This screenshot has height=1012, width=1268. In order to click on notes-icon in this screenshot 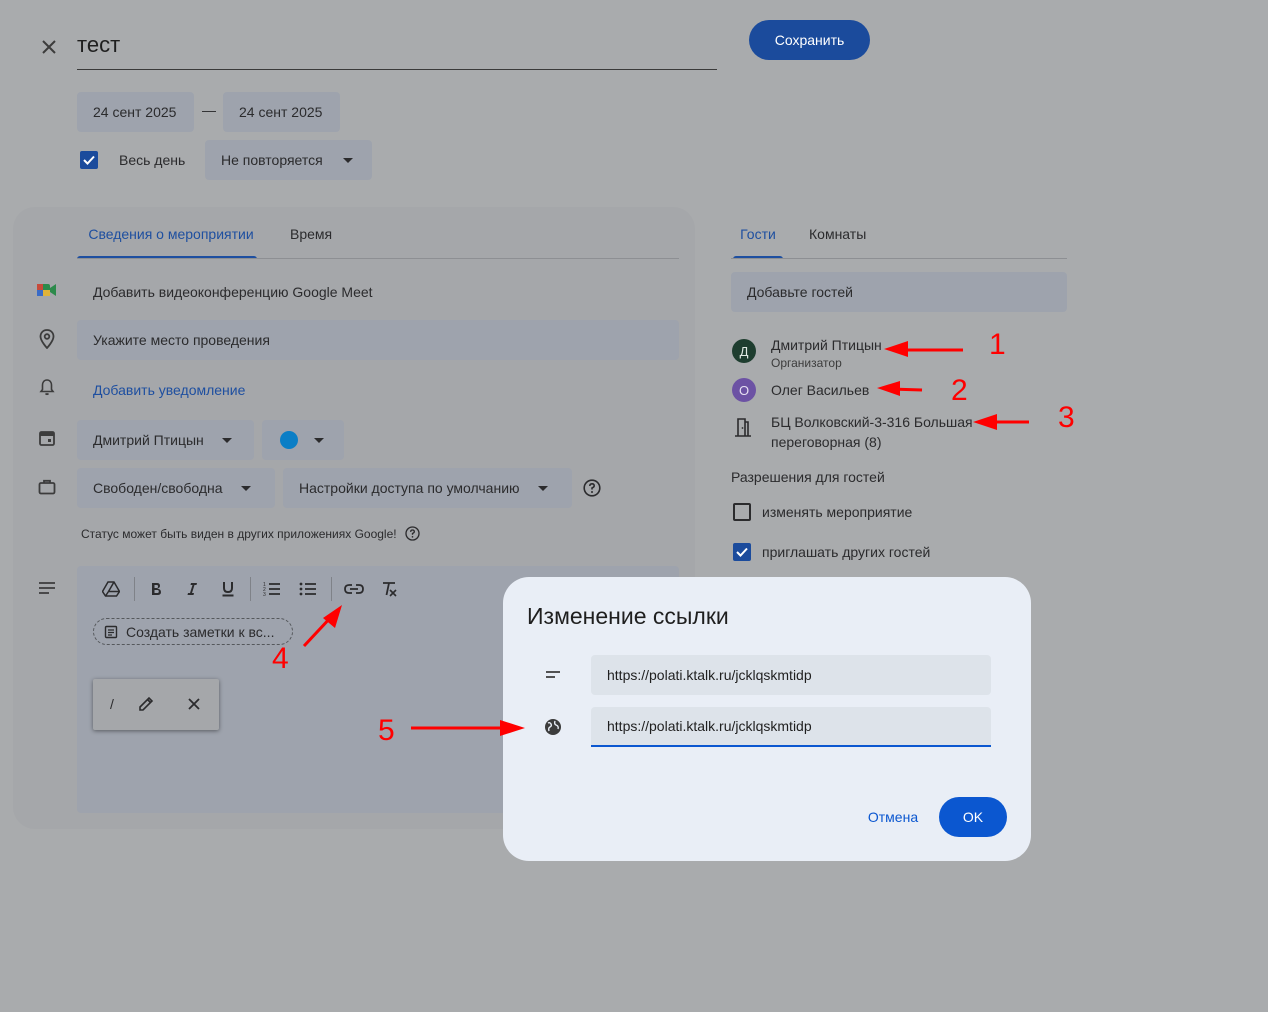, I will do `click(111, 631)`.